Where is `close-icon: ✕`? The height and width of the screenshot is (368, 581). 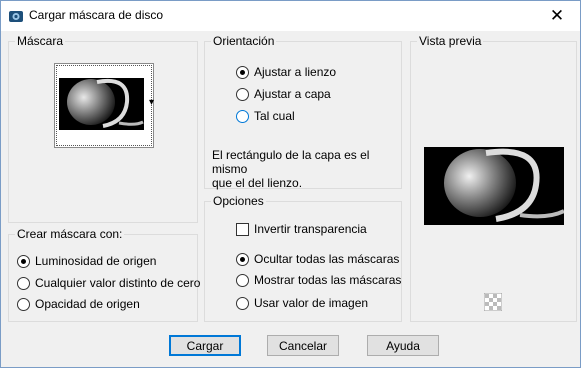 close-icon: ✕ is located at coordinates (557, 15).